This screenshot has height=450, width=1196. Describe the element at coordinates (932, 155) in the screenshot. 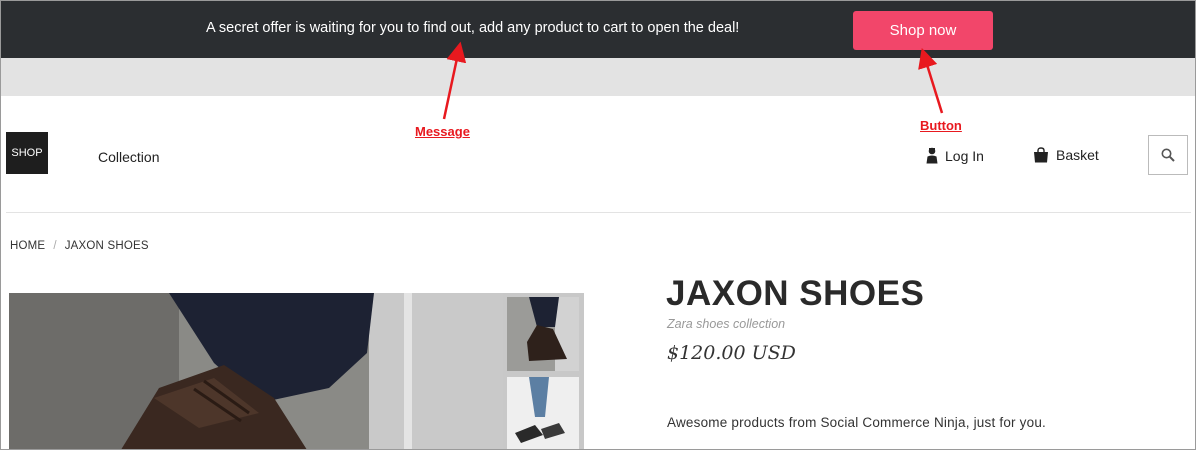

I see `user-icon` at that location.